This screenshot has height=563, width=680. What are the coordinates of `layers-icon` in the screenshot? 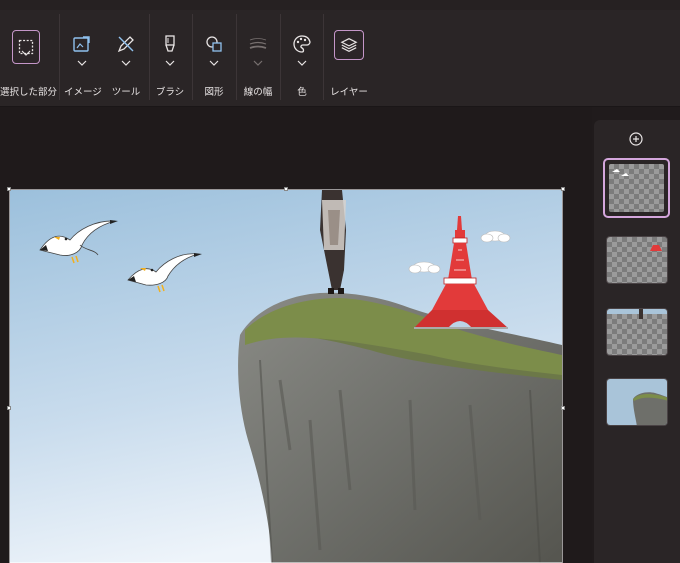 It's located at (349, 45).